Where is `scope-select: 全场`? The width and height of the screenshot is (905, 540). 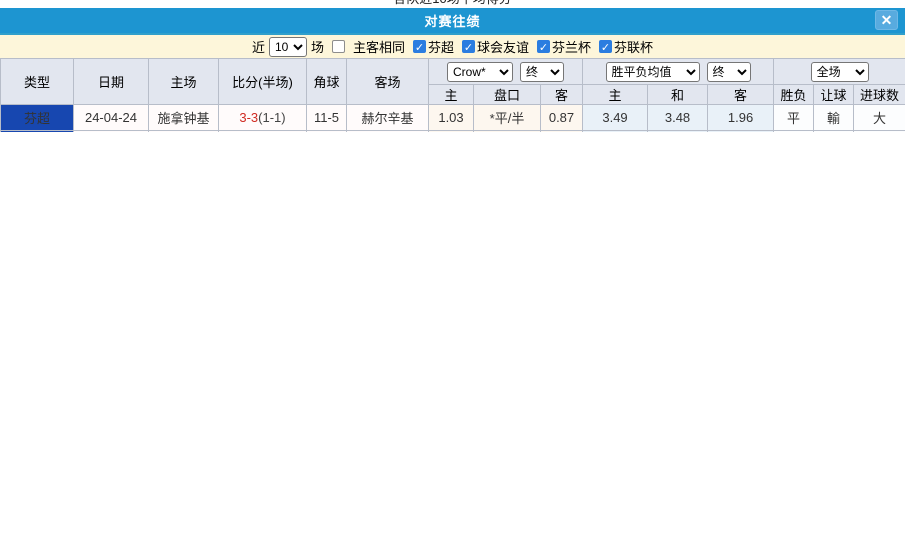
scope-select: 全场 is located at coordinates (839, 71).